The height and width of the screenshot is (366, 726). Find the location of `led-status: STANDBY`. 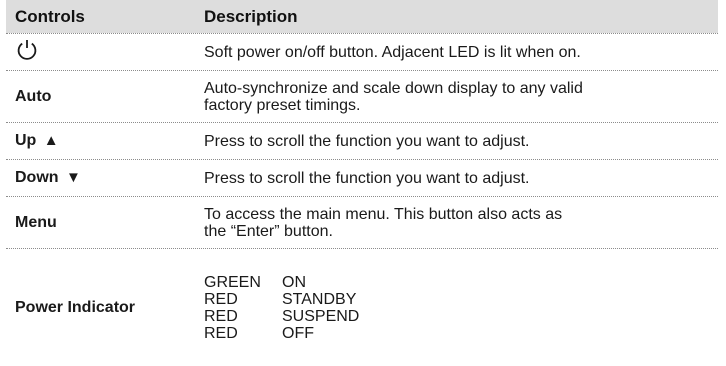

led-status: STANDBY is located at coordinates (319, 299).